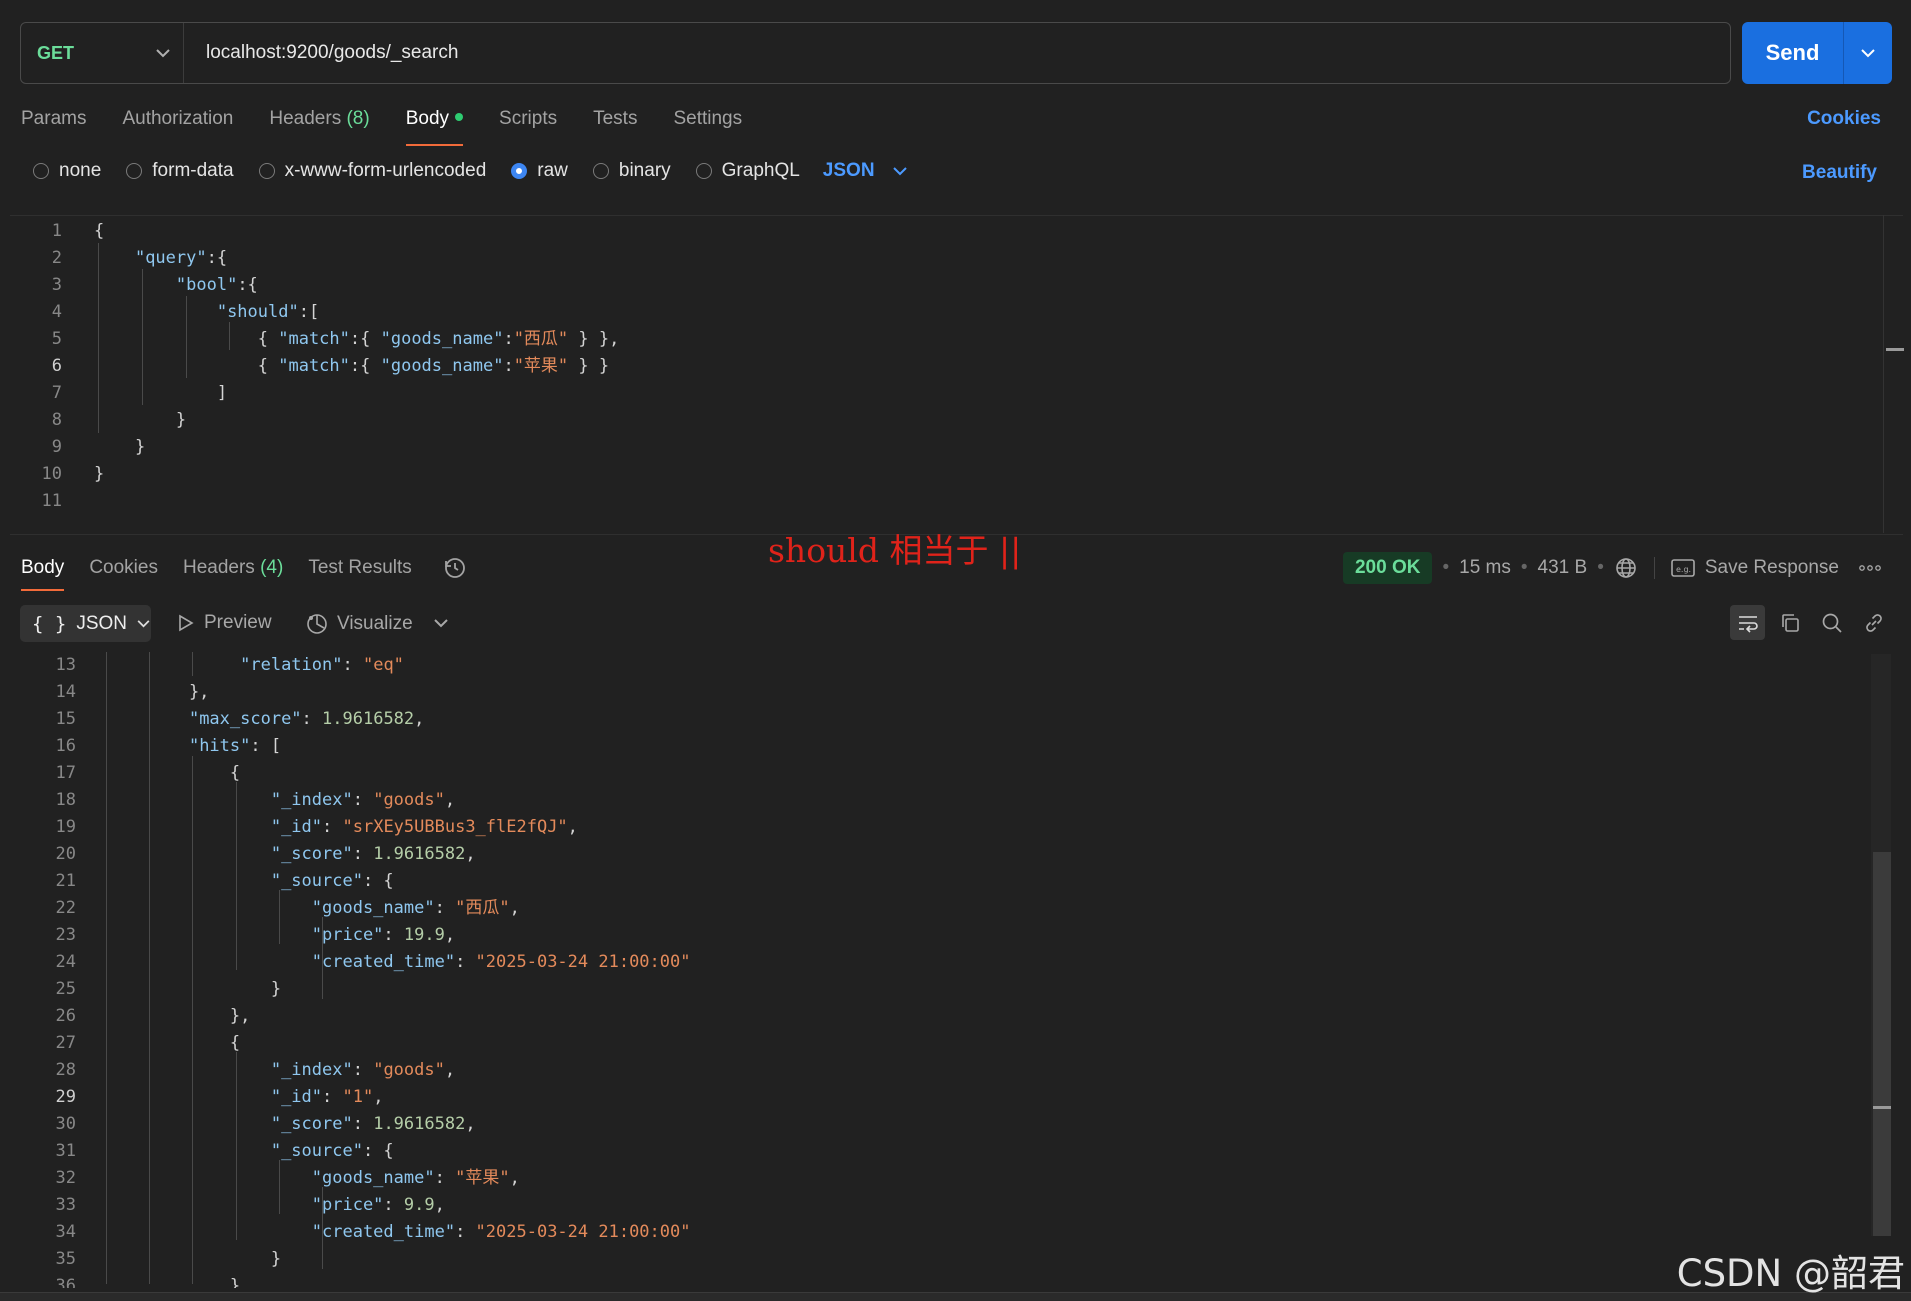 This screenshot has width=1911, height=1301. I want to click on request-scrollbar, so click(1893, 374).